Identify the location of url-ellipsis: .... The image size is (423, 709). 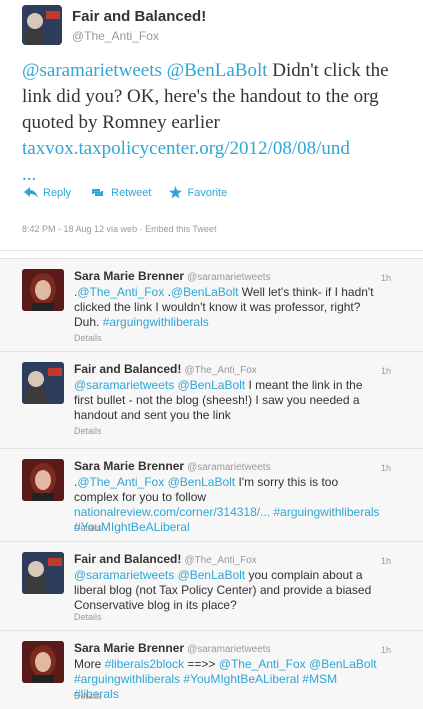
(29, 174).